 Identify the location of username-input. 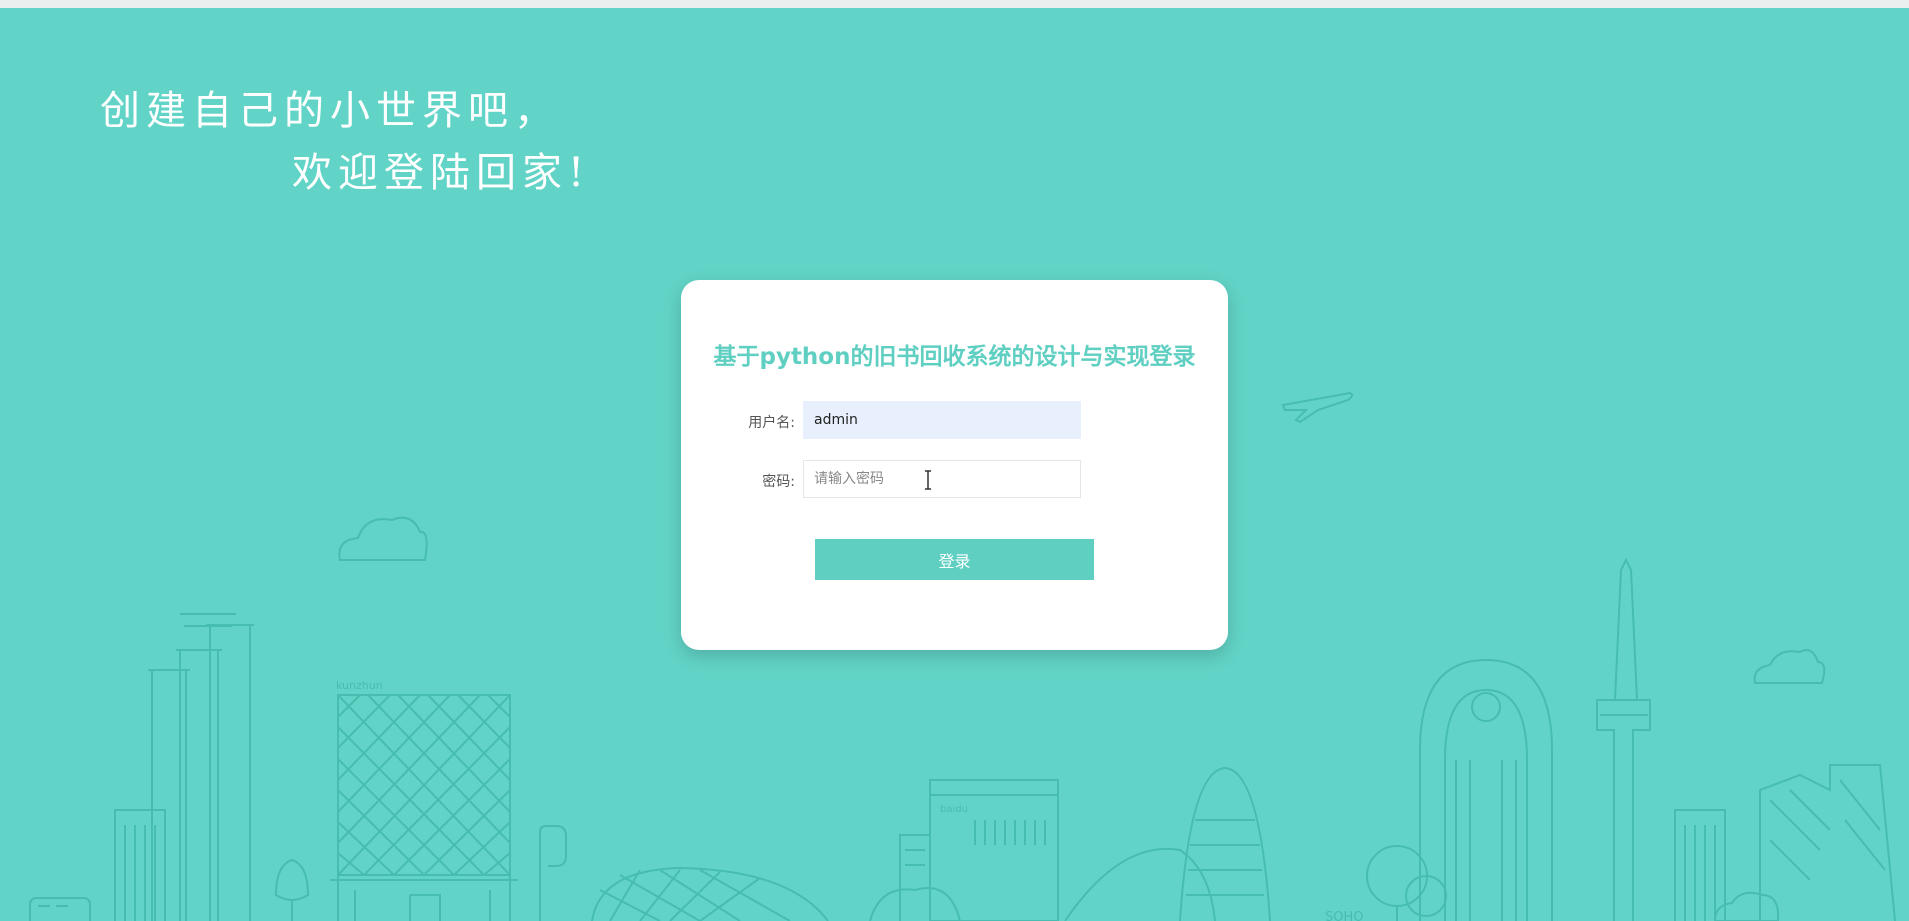
(942, 420).